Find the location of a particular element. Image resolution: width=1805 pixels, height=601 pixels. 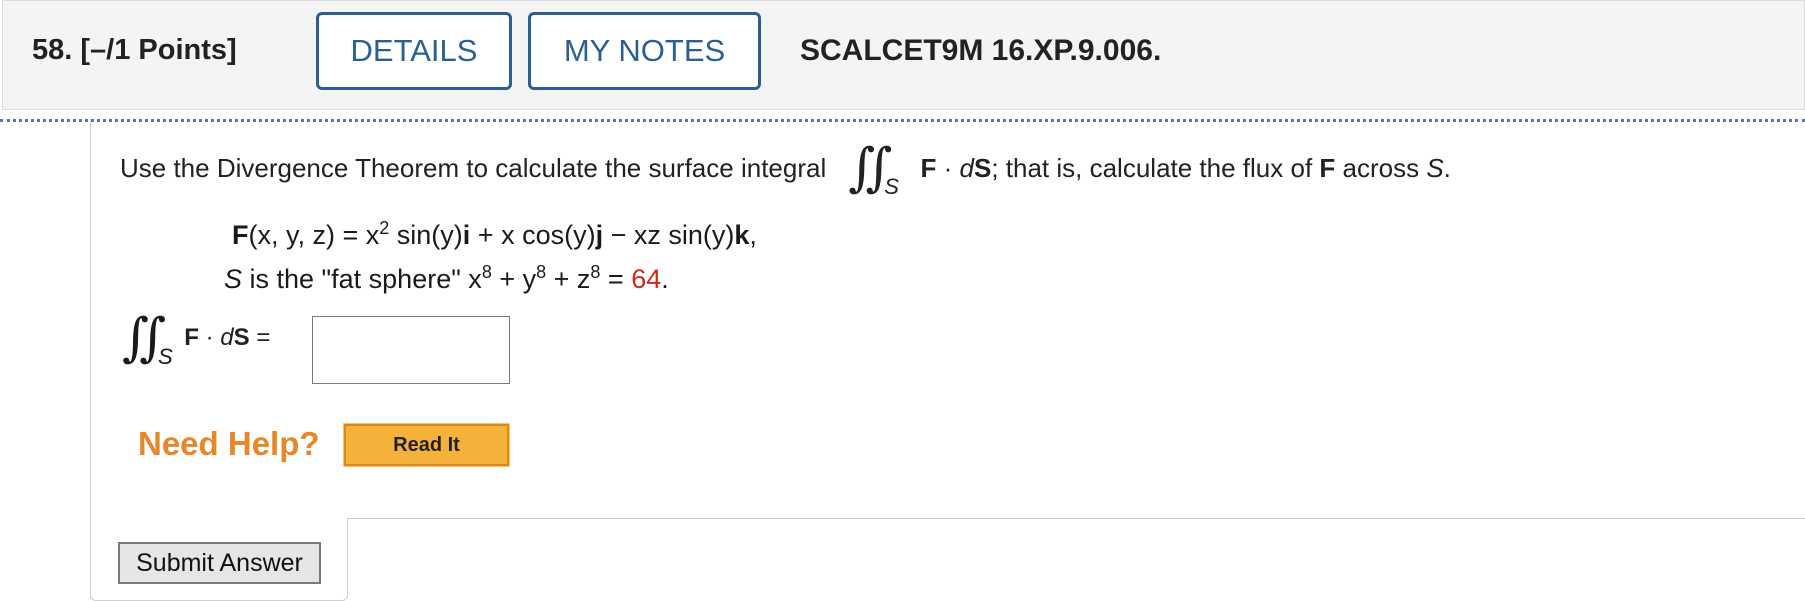

read-it-label: Read It is located at coordinates (426, 444).